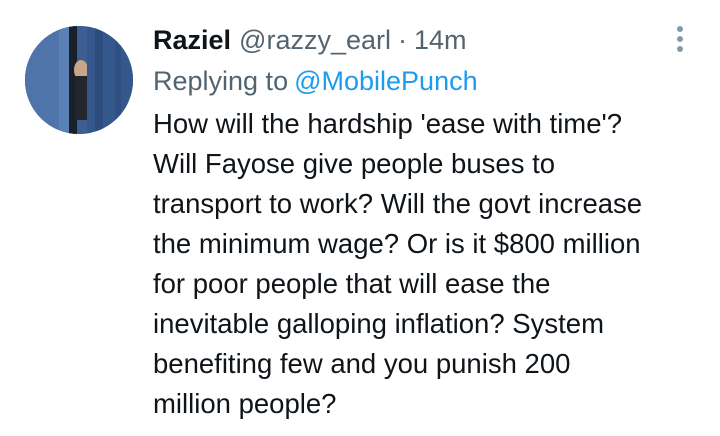 The width and height of the screenshot is (720, 436). What do you see at coordinates (221, 81) in the screenshot?
I see `replying-to-label: Replying to` at bounding box center [221, 81].